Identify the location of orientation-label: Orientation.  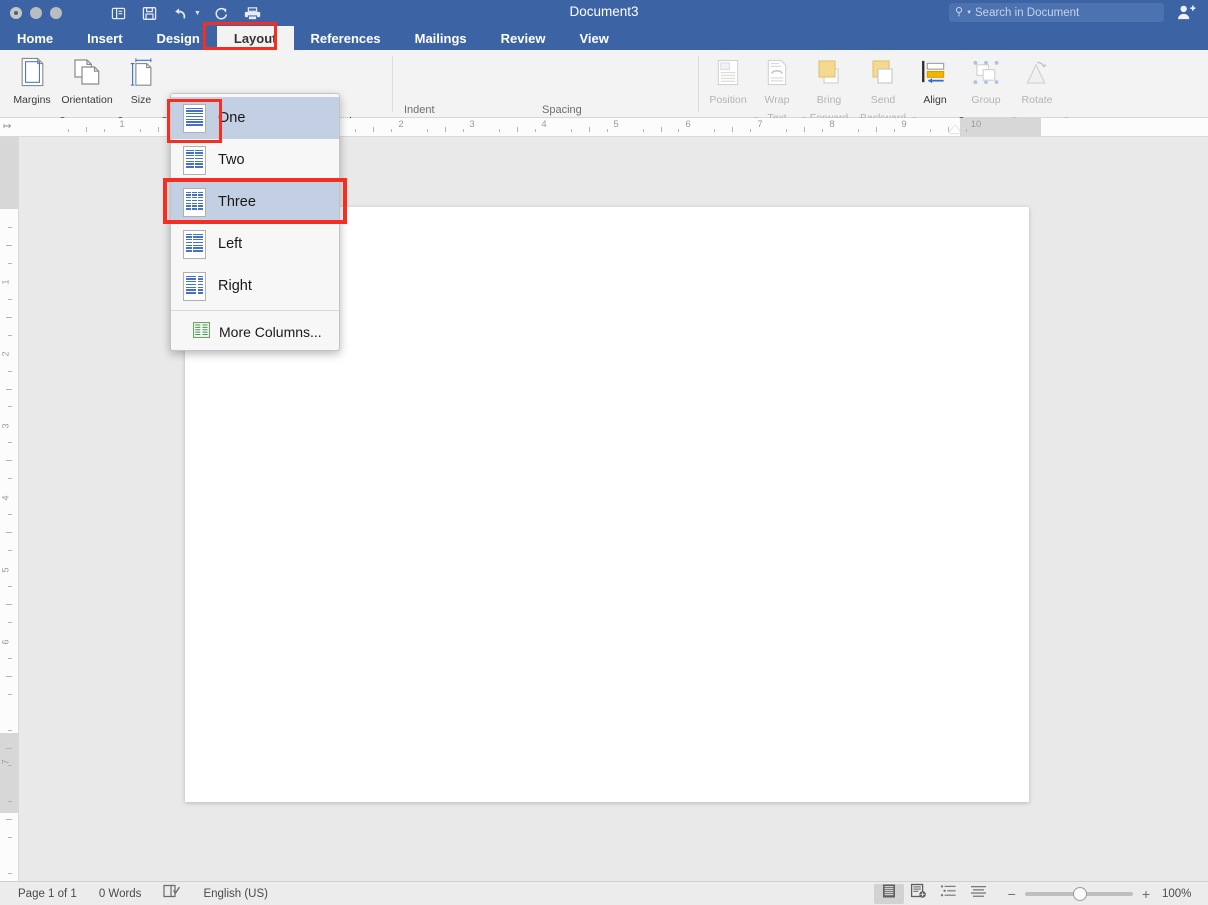
(87, 100).